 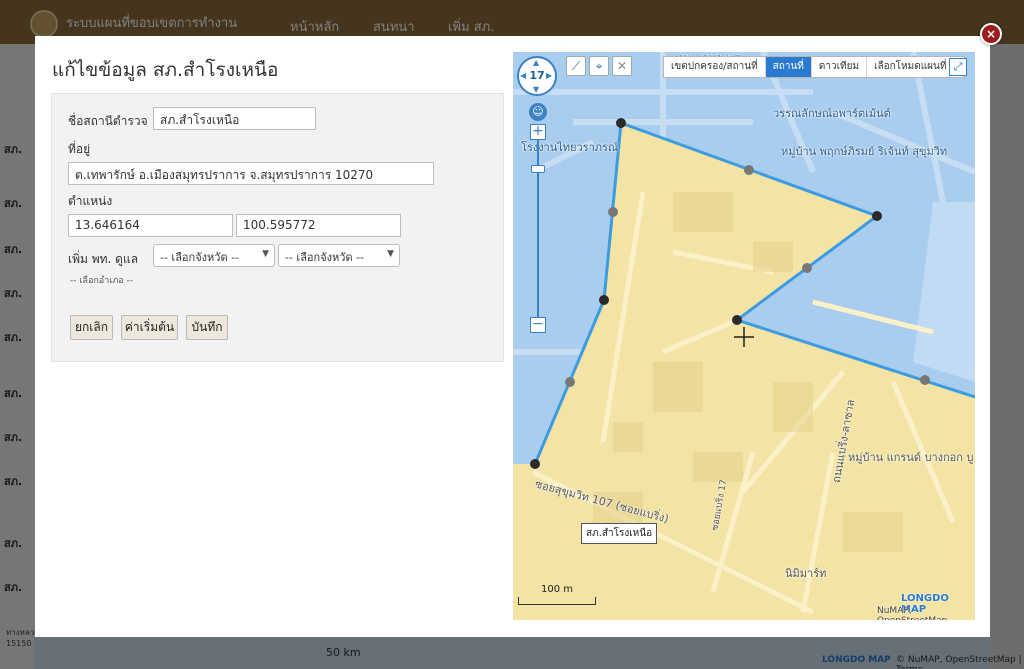 I want to click on draw-polygon-icon: ⌖, so click(x=599, y=66).